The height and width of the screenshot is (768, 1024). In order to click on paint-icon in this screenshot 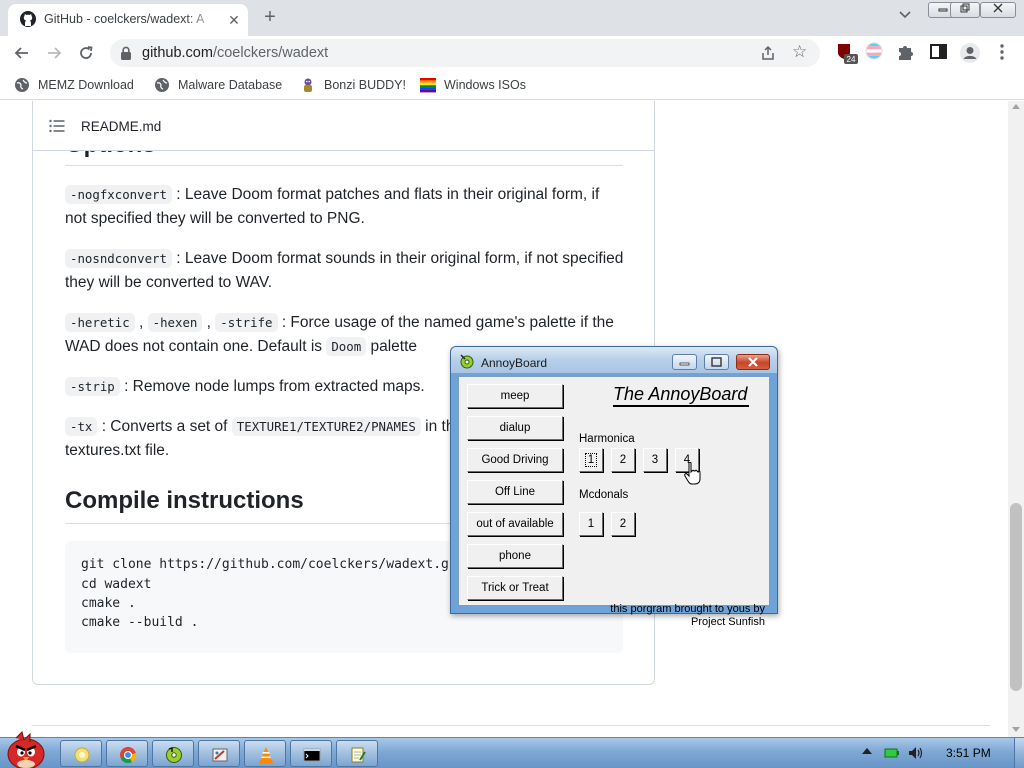, I will do `click(220, 755)`.